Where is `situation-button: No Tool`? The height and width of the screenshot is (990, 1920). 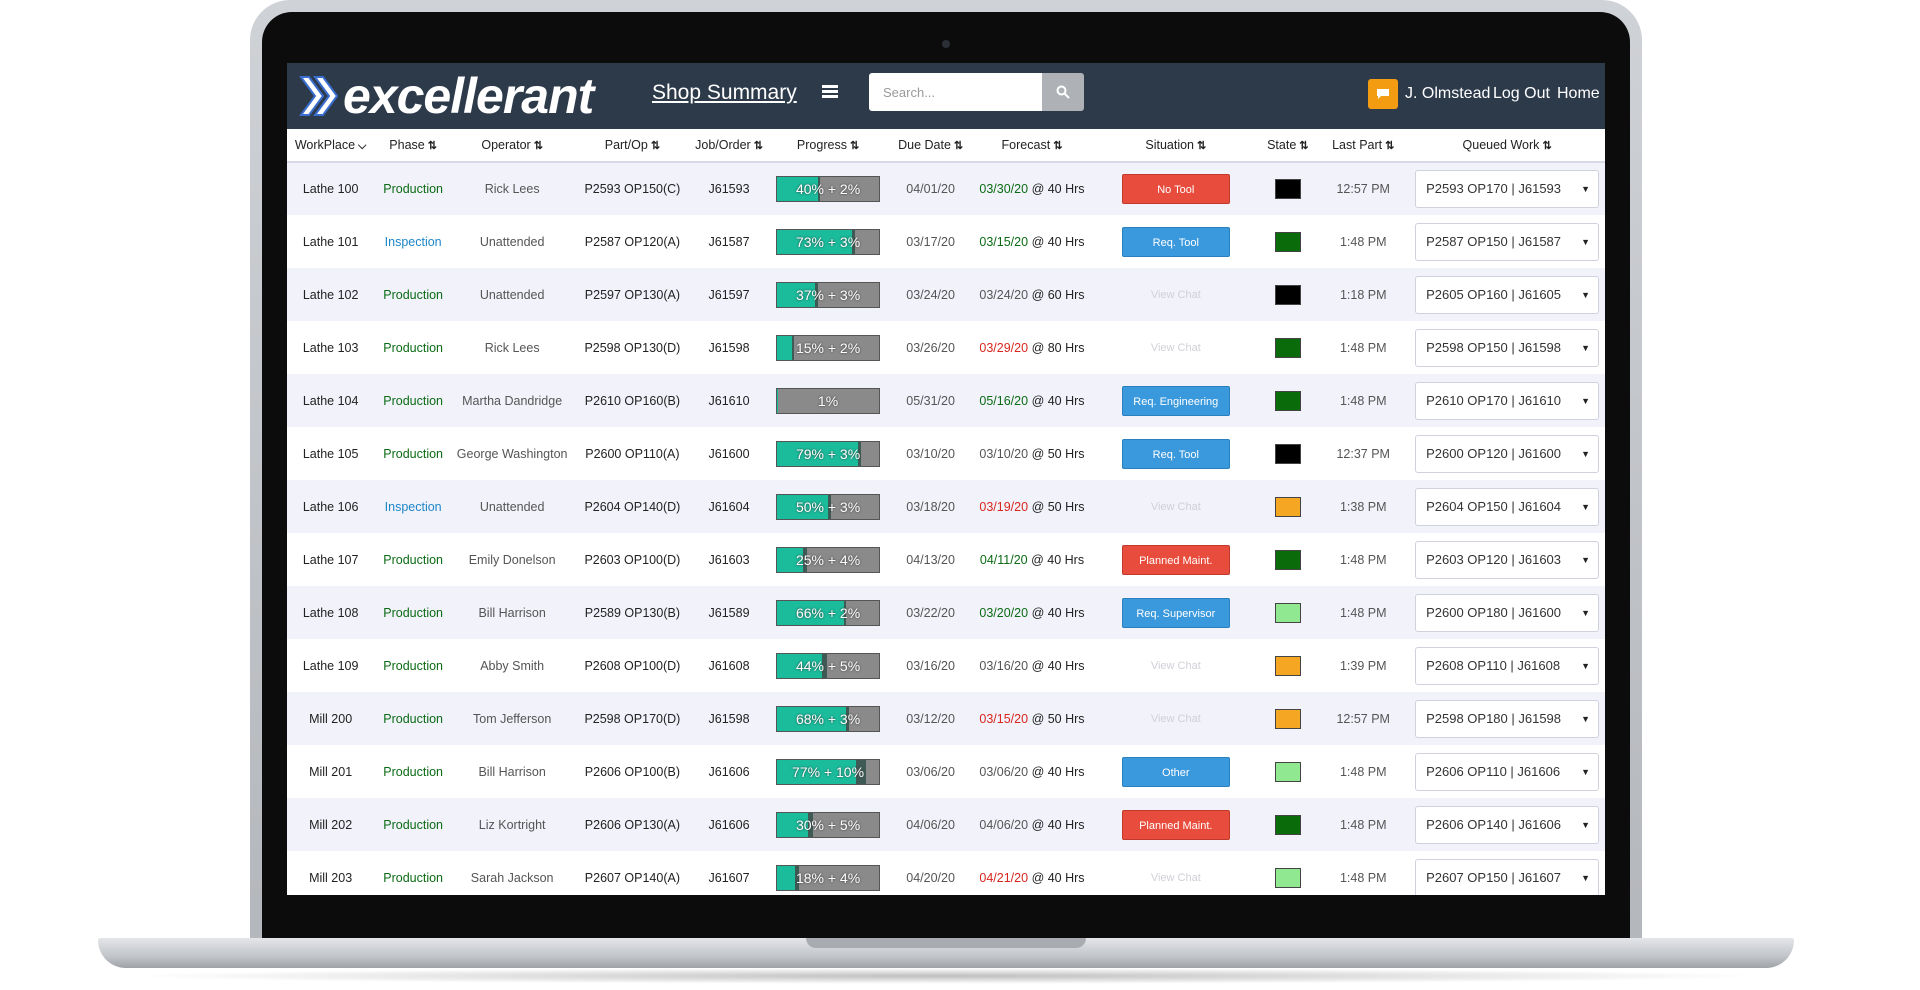 situation-button: No Tool is located at coordinates (1175, 189).